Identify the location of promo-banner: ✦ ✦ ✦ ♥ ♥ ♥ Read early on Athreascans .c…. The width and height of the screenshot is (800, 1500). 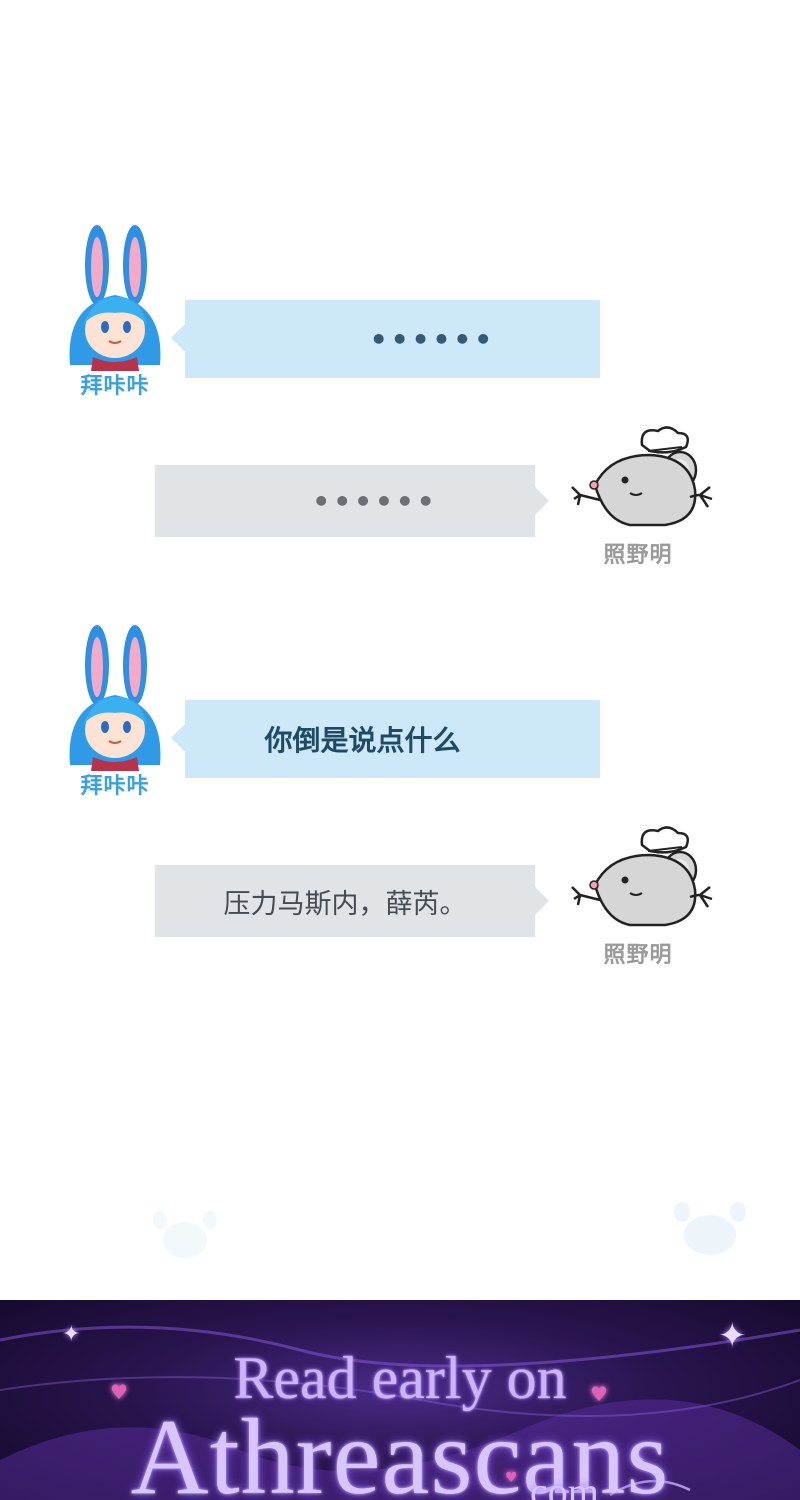
(400, 1400).